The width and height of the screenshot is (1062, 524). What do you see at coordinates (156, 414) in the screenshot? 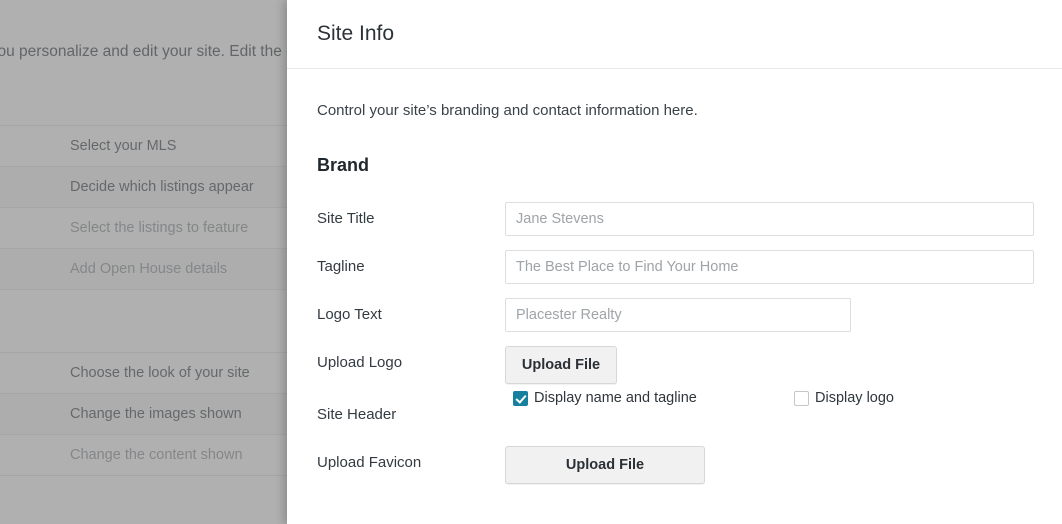
I see `background-row-description: Change the images shown` at bounding box center [156, 414].